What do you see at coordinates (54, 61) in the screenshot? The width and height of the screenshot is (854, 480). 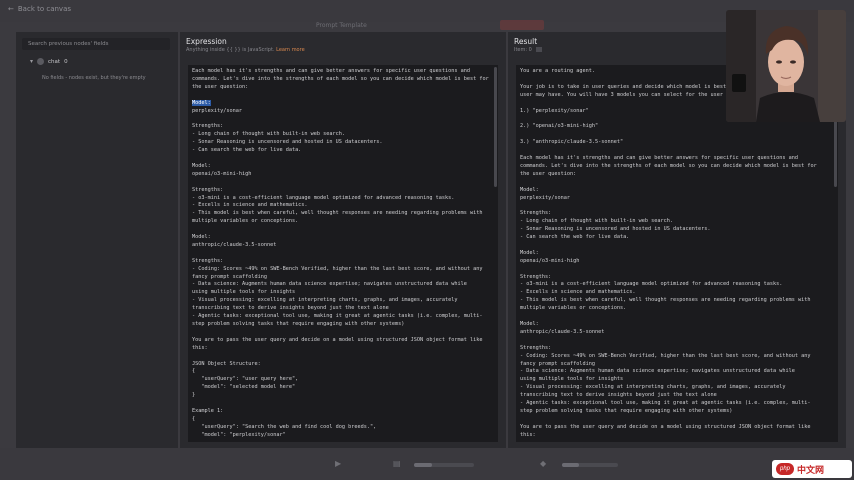 I see `tree-item-label: chat` at bounding box center [54, 61].